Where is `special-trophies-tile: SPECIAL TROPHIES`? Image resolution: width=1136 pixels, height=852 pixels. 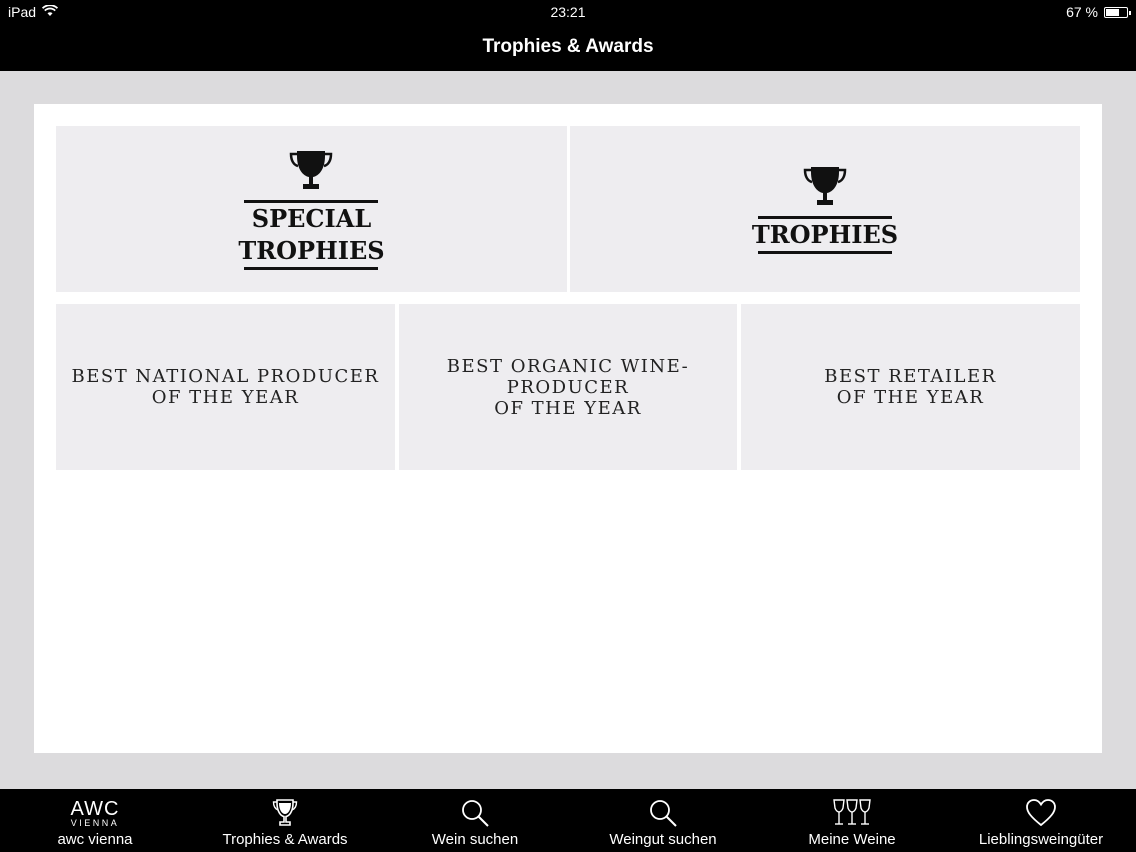
special-trophies-tile: SPECIAL TROPHIES is located at coordinates (311, 209).